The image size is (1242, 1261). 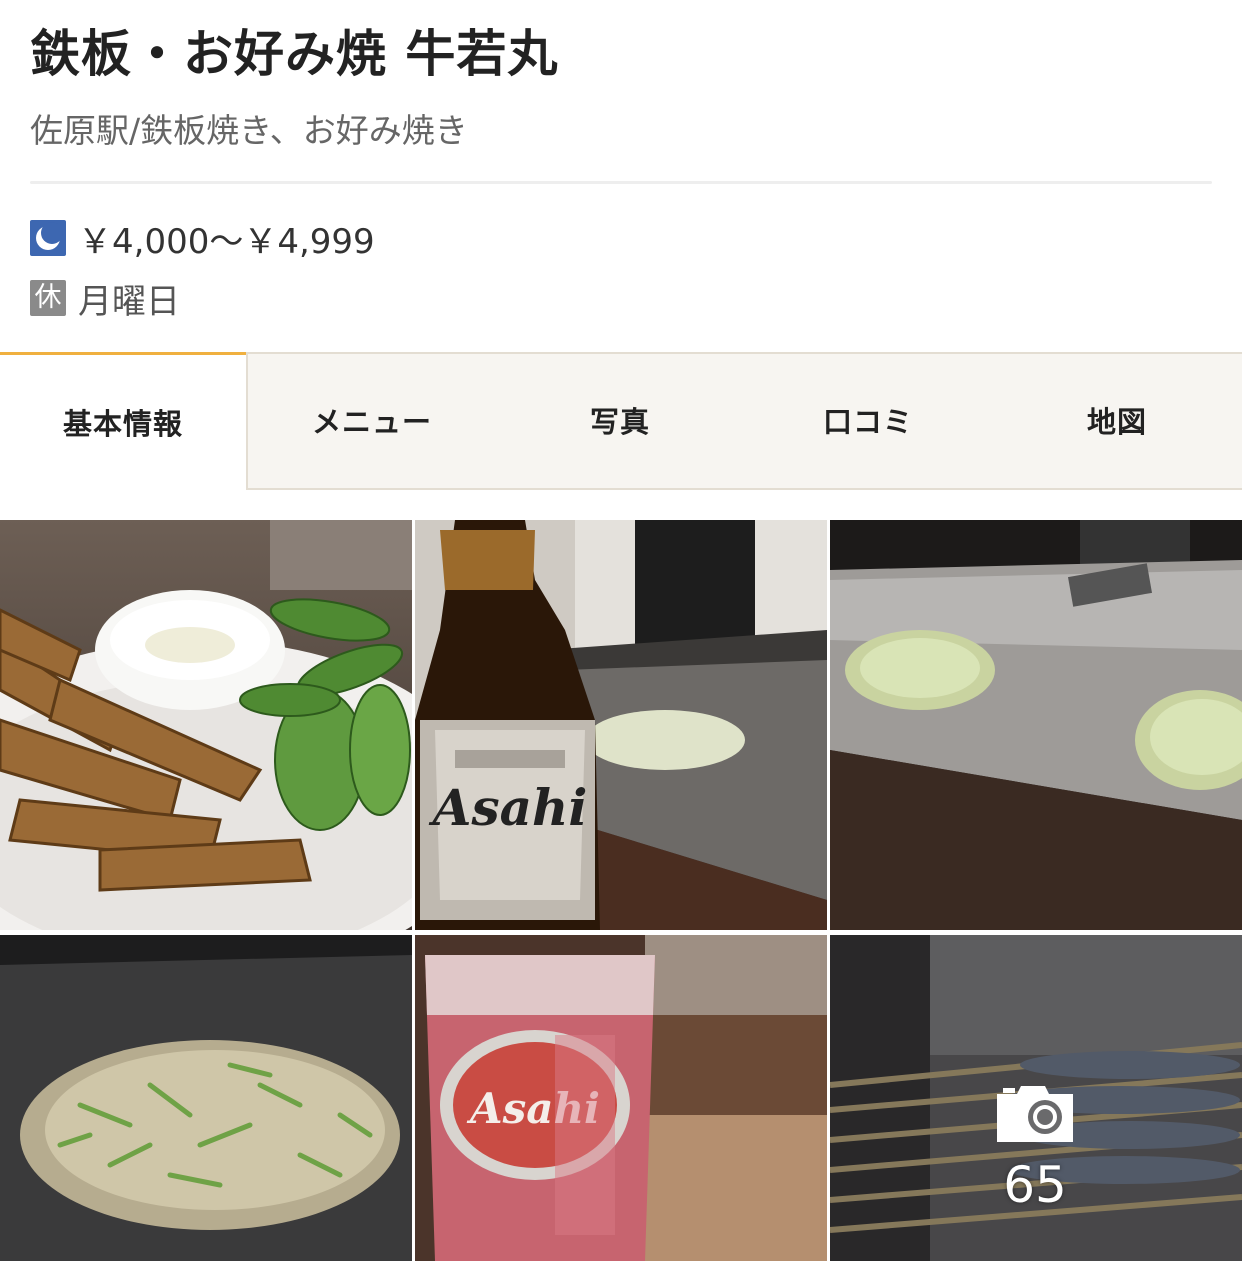 I want to click on tab-map: 地図, so click(x=1117, y=420).